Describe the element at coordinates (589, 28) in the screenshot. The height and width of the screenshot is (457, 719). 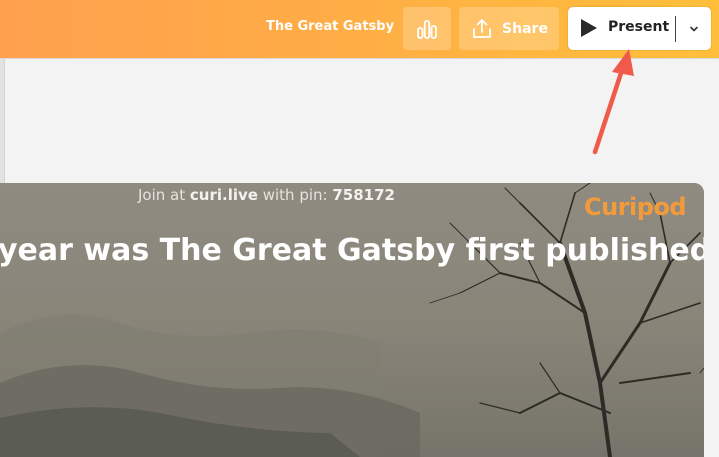
I see `play-icon` at that location.